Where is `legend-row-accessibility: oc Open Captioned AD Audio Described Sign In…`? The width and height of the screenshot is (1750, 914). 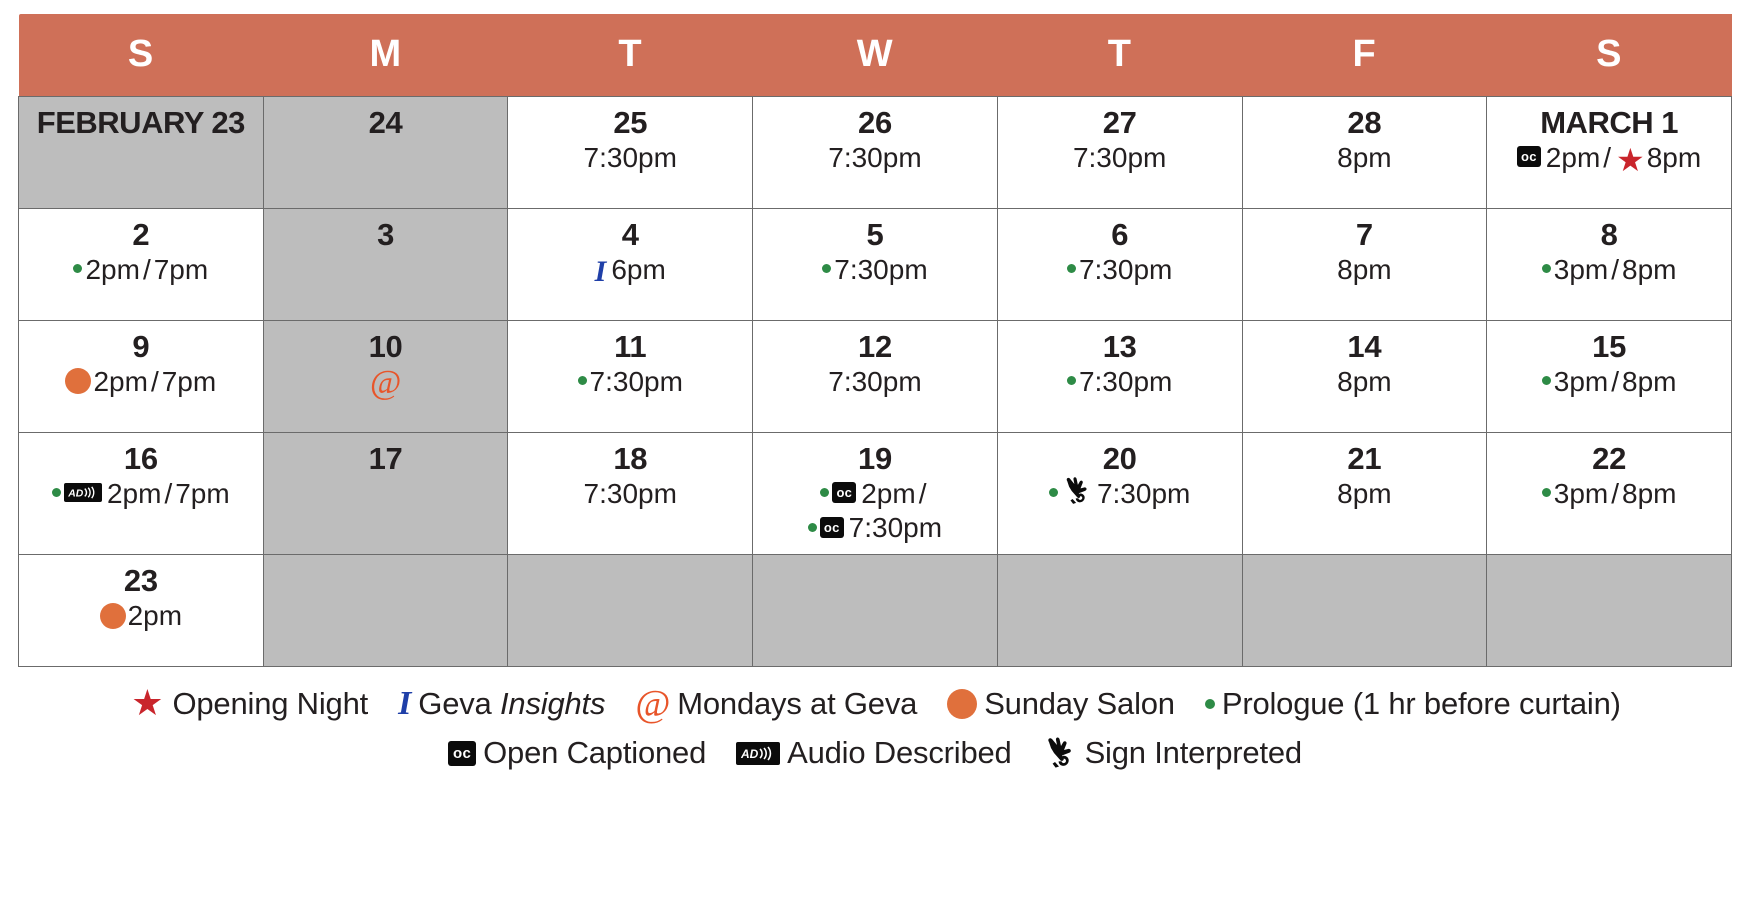
legend-row-accessibility: oc Open Captioned AD Audio Described Sign In… is located at coordinates (875, 753).